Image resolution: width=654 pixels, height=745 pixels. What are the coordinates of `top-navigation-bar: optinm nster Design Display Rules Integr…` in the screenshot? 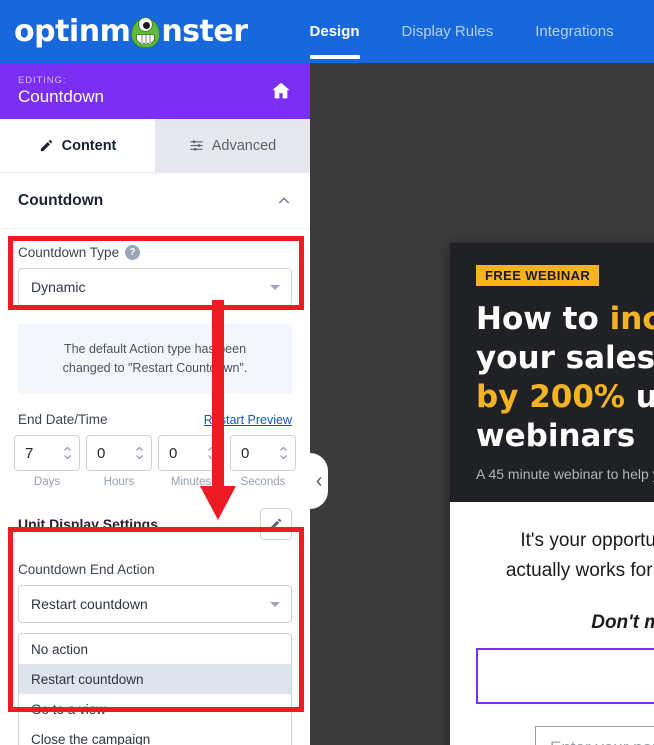 It's located at (327, 31).